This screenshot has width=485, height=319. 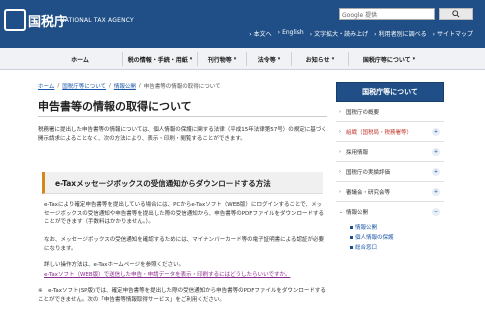 I want to click on search-icon, so click(x=456, y=14).